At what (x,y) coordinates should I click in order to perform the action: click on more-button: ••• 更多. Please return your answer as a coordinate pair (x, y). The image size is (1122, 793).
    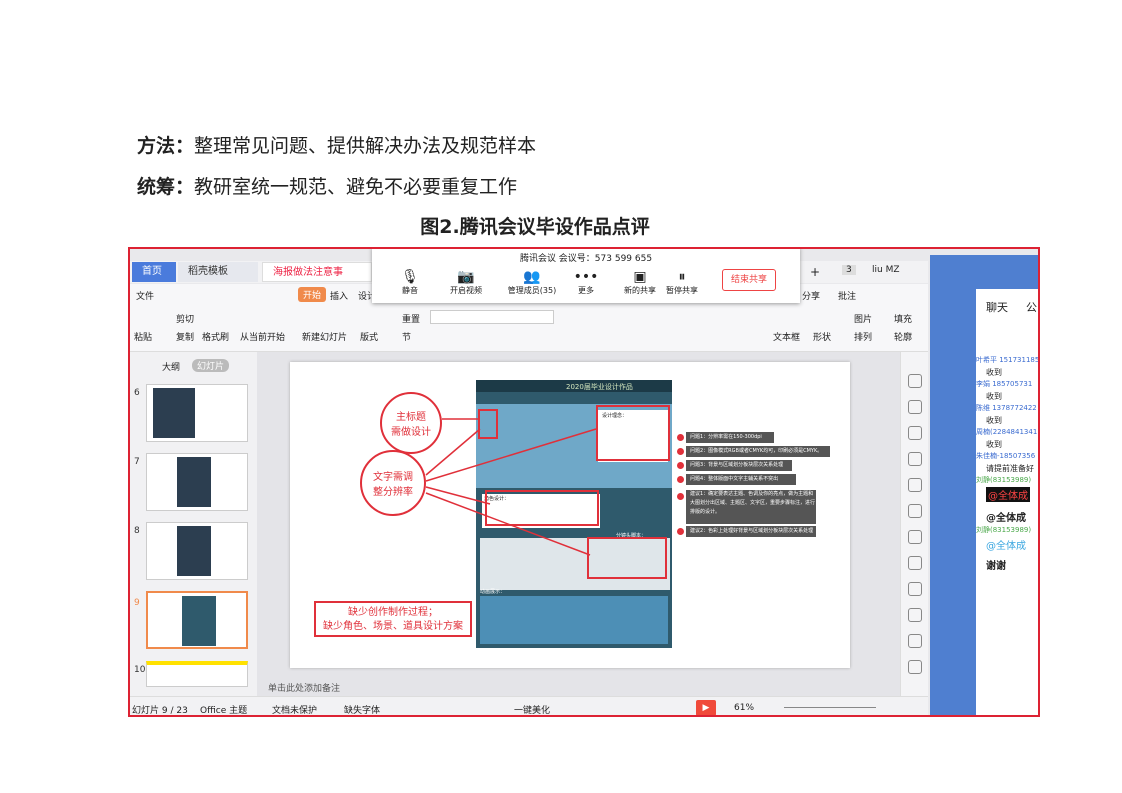
    Looking at the image, I should click on (586, 282).